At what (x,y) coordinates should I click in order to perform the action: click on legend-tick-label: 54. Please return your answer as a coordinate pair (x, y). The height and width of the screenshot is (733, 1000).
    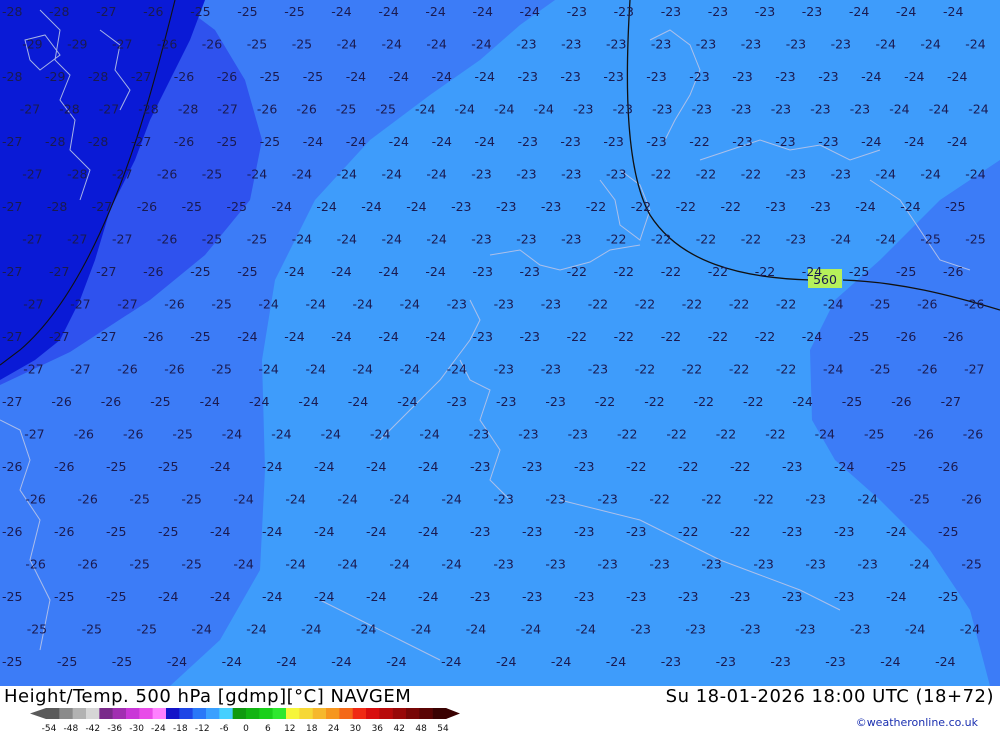
    Looking at the image, I should click on (443, 728).